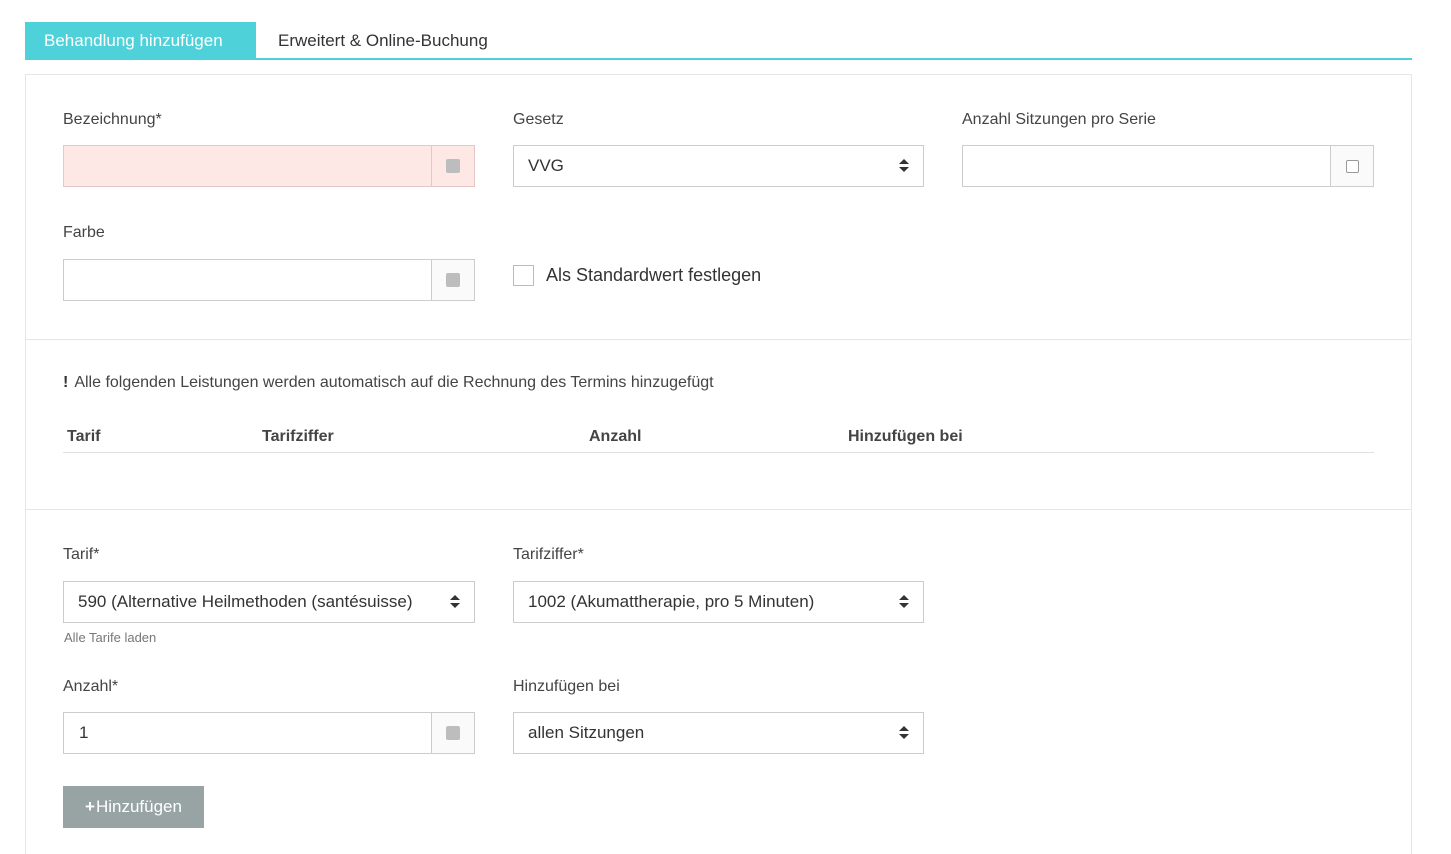 The height and width of the screenshot is (854, 1451). What do you see at coordinates (84, 232) in the screenshot?
I see `farbe-label: Farbe` at bounding box center [84, 232].